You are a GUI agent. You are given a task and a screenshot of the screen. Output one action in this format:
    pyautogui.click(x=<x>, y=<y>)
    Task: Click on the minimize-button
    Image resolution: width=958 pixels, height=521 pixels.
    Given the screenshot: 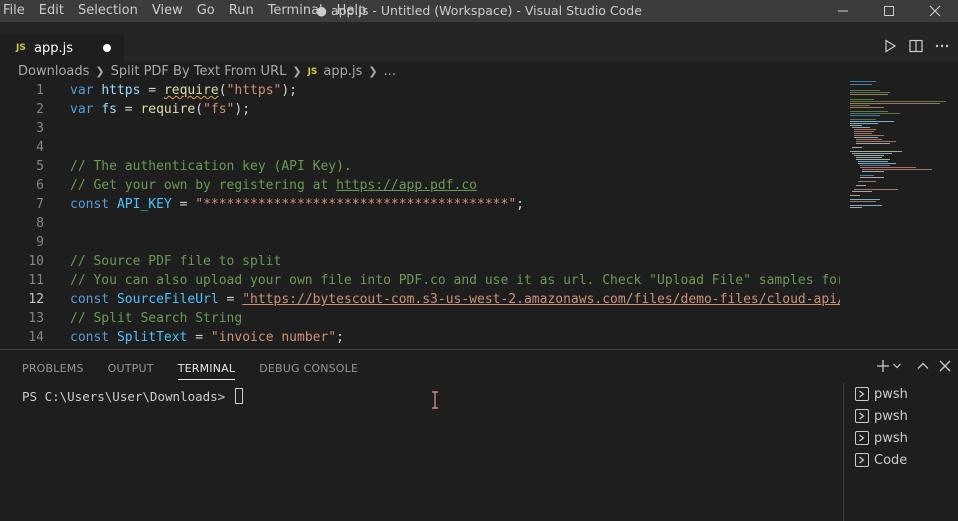 What is the action you would take?
    pyautogui.click(x=843, y=11)
    